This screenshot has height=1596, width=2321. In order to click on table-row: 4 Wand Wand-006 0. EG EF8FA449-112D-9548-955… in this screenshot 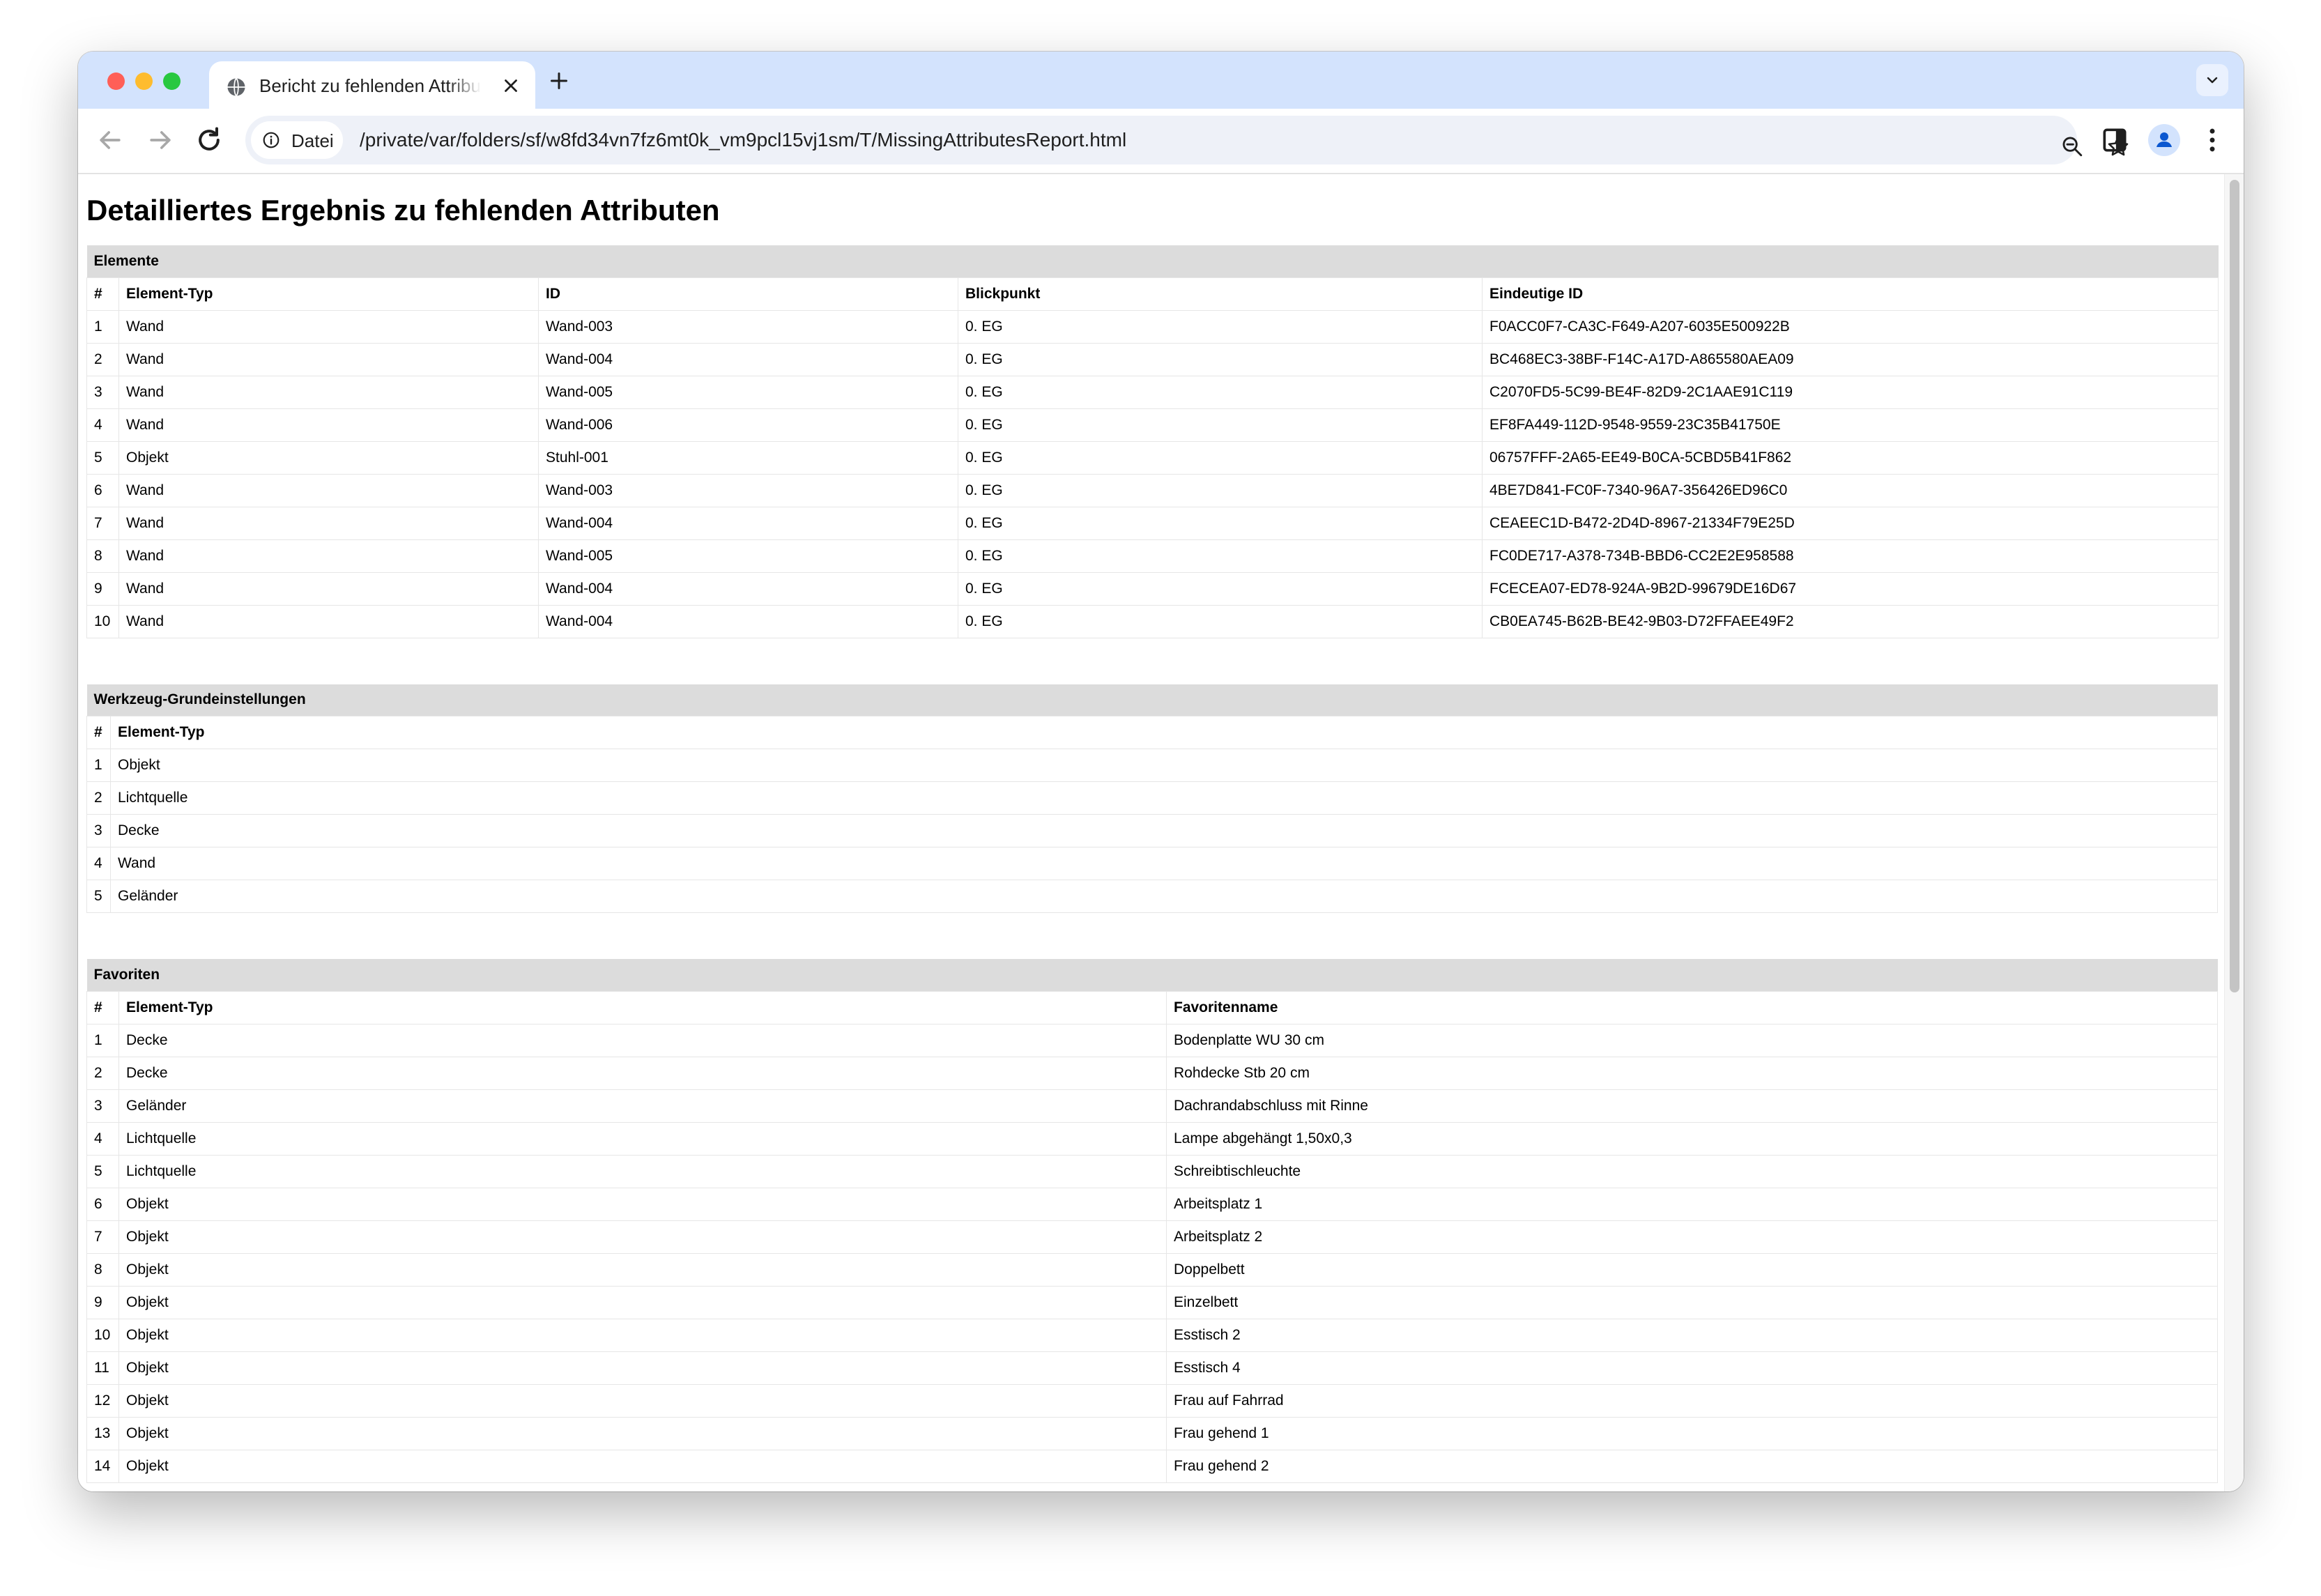, I will do `click(1153, 425)`.